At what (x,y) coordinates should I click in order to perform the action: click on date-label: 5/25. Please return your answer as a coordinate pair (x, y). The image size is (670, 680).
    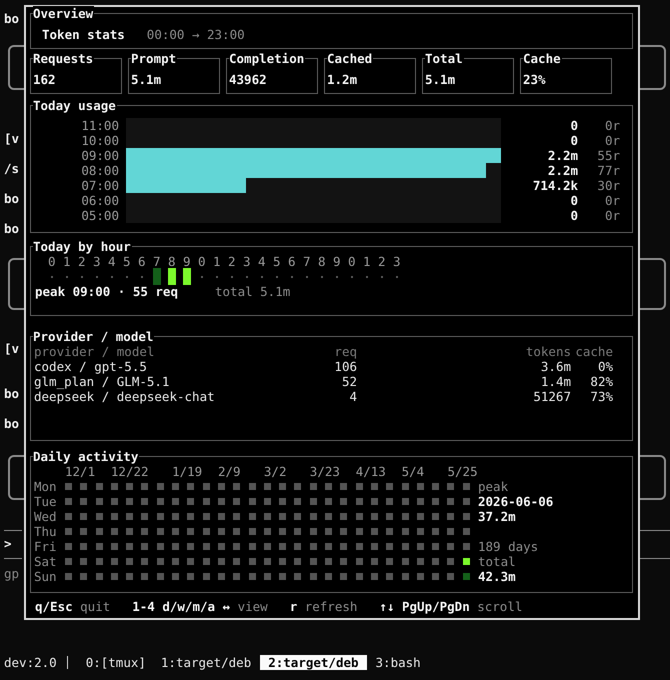
    Looking at the image, I should click on (463, 471).